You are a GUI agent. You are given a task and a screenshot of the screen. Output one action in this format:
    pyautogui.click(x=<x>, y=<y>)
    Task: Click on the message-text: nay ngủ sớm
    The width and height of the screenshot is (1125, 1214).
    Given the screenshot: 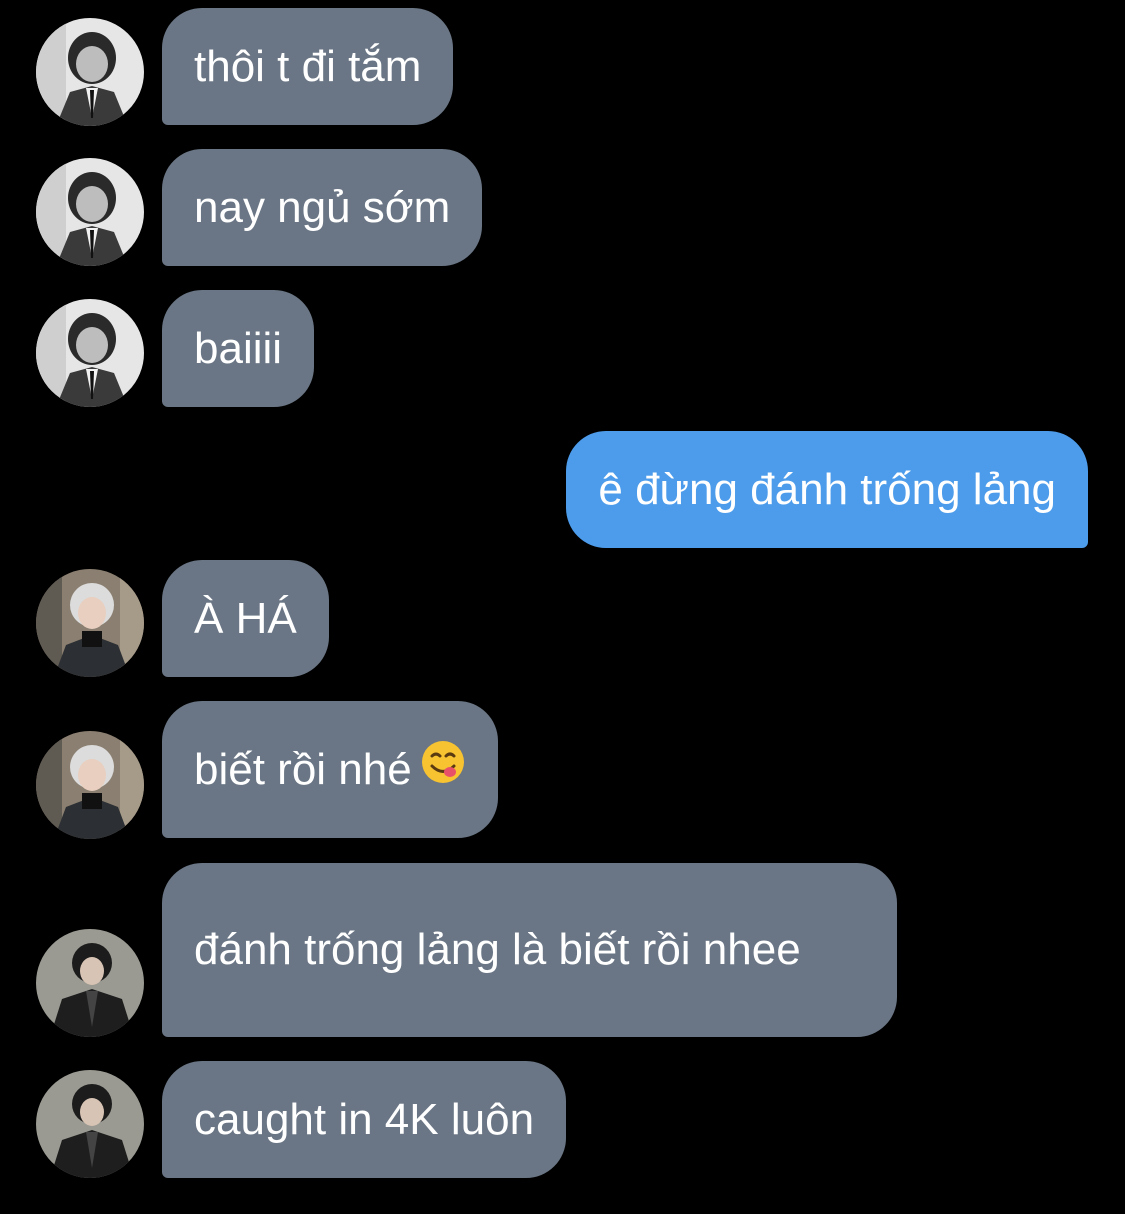 What is the action you would take?
    pyautogui.click(x=322, y=207)
    